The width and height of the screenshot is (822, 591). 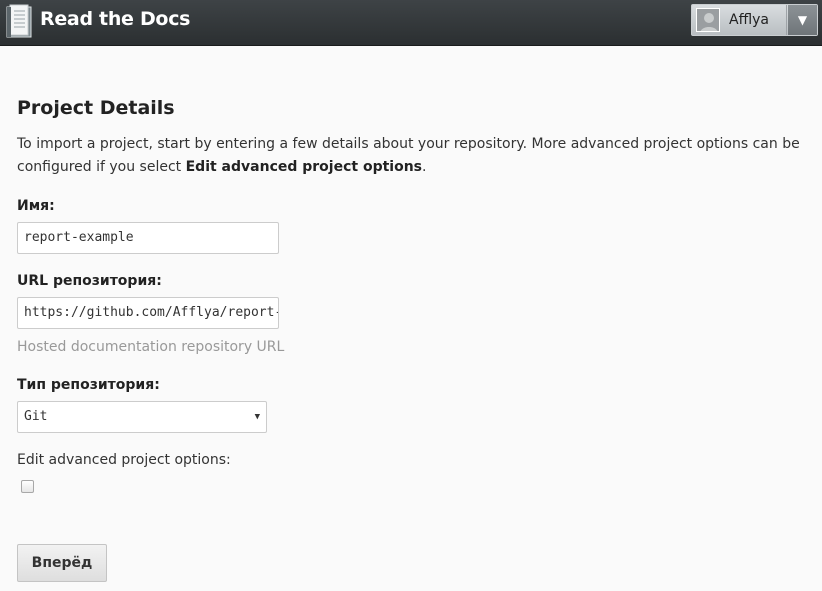 I want to click on intro-text-end: ., so click(x=424, y=167).